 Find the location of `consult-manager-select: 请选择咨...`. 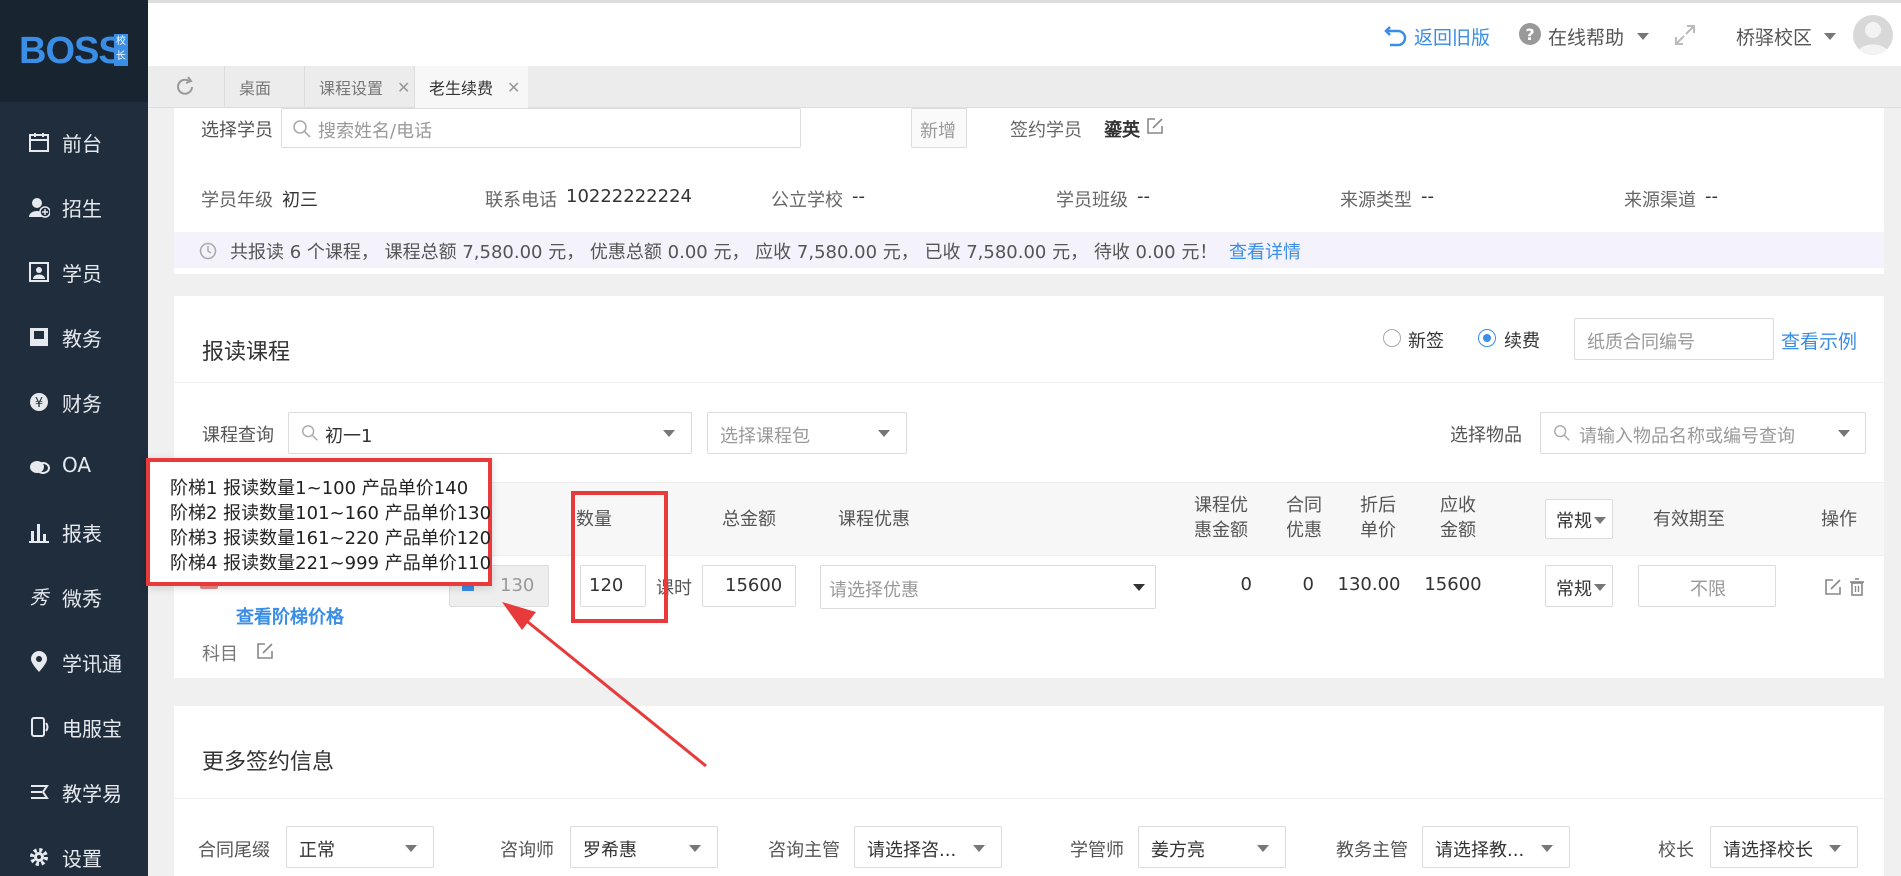

consult-manager-select: 请选择咨... is located at coordinates (928, 847).